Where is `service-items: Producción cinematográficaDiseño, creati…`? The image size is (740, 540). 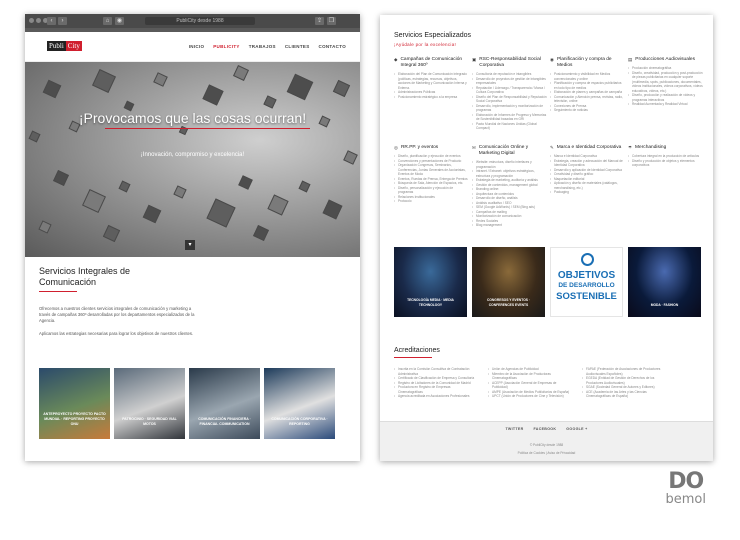 service-items: Producción cinematográficaDiseño, creati… is located at coordinates (665, 86).